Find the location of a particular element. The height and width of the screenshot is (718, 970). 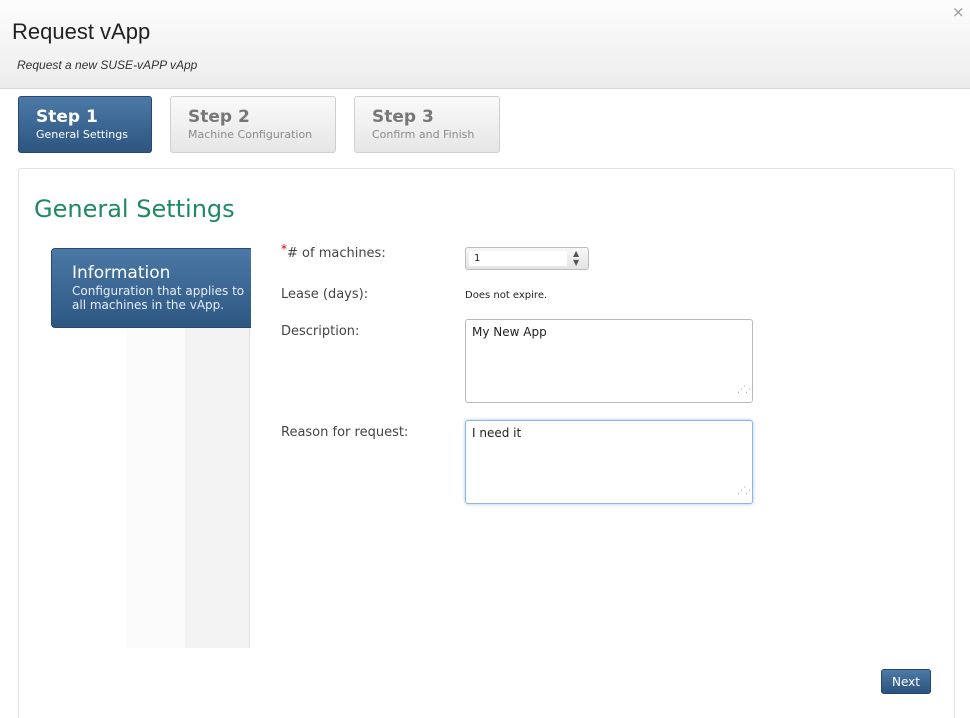

step-number: Step 1 is located at coordinates (67, 117).